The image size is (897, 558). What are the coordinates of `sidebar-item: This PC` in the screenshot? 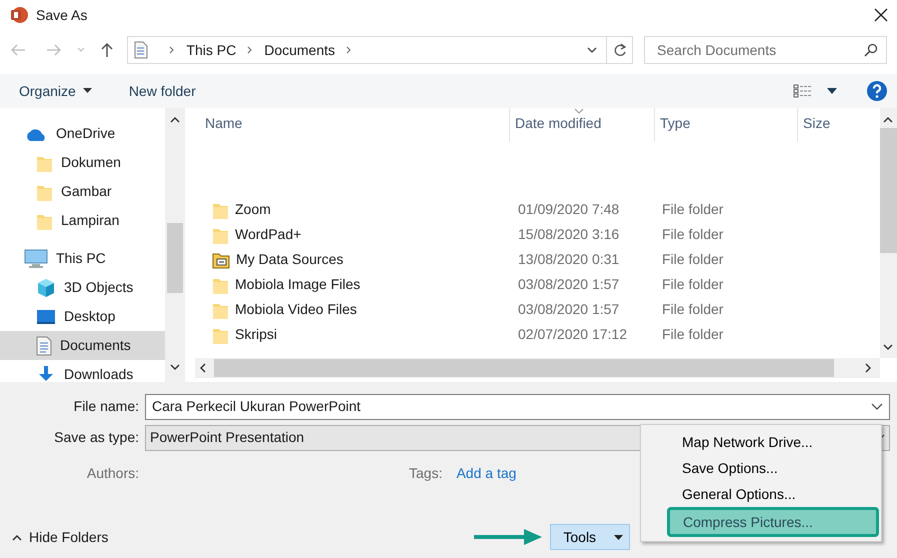 It's located at (82, 258).